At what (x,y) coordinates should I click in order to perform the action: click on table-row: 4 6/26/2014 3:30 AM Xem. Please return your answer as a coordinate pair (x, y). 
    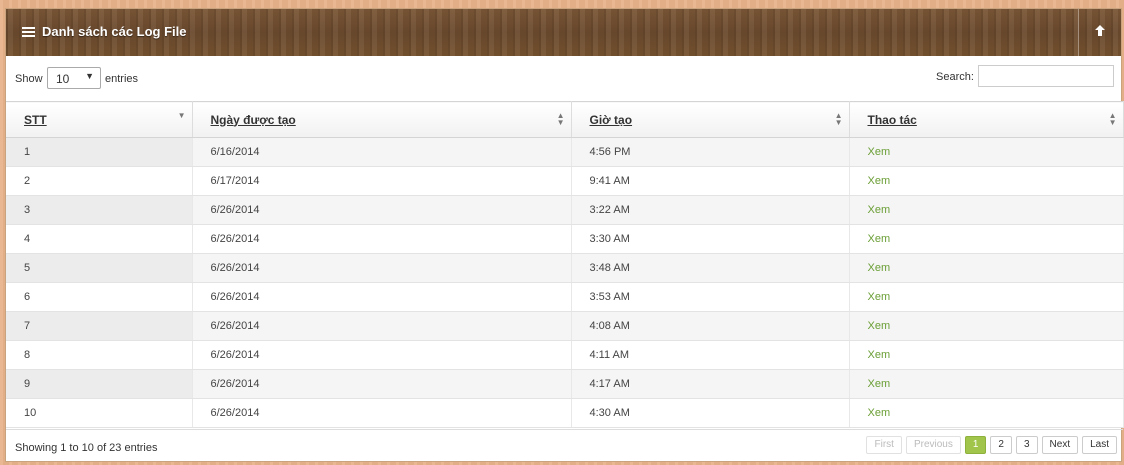
    Looking at the image, I should click on (565, 239).